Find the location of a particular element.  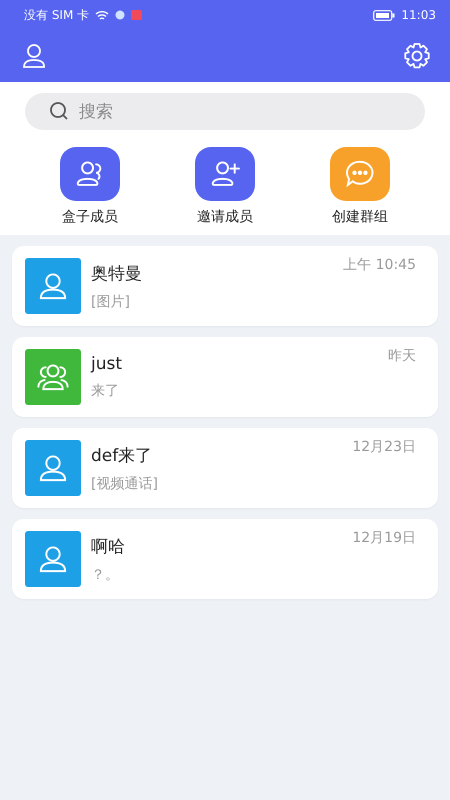

action-label: 邀请成员 is located at coordinates (225, 217).